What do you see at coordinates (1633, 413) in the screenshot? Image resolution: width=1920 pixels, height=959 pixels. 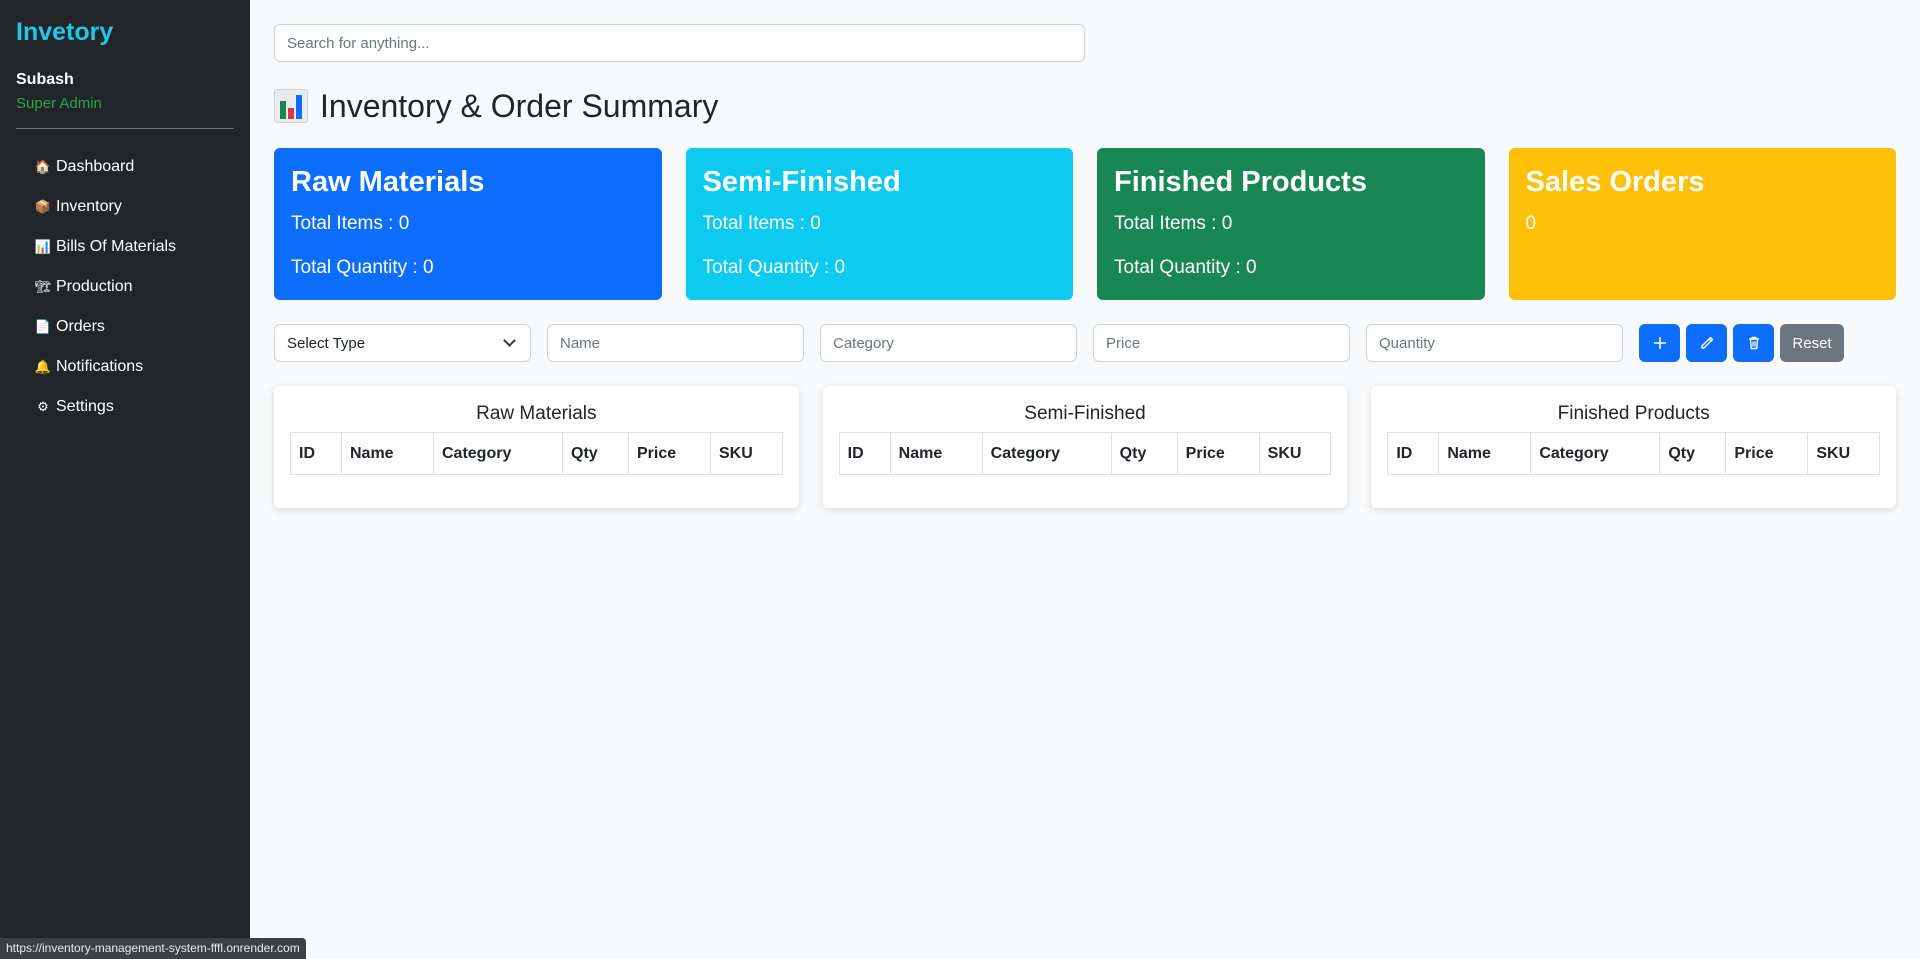 I see `table-title: Finished Products` at bounding box center [1633, 413].